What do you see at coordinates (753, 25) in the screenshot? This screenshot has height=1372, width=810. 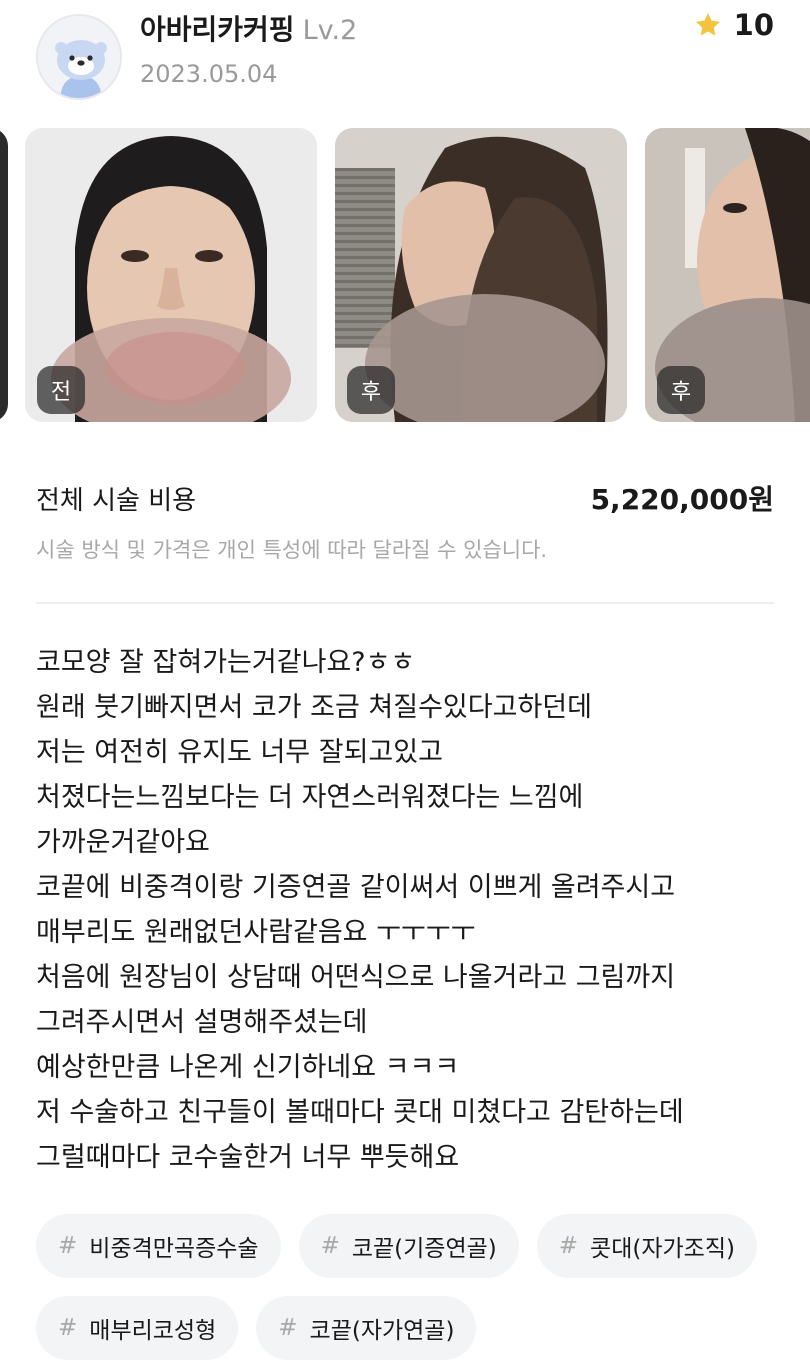 I see `rating-value: 10` at bounding box center [753, 25].